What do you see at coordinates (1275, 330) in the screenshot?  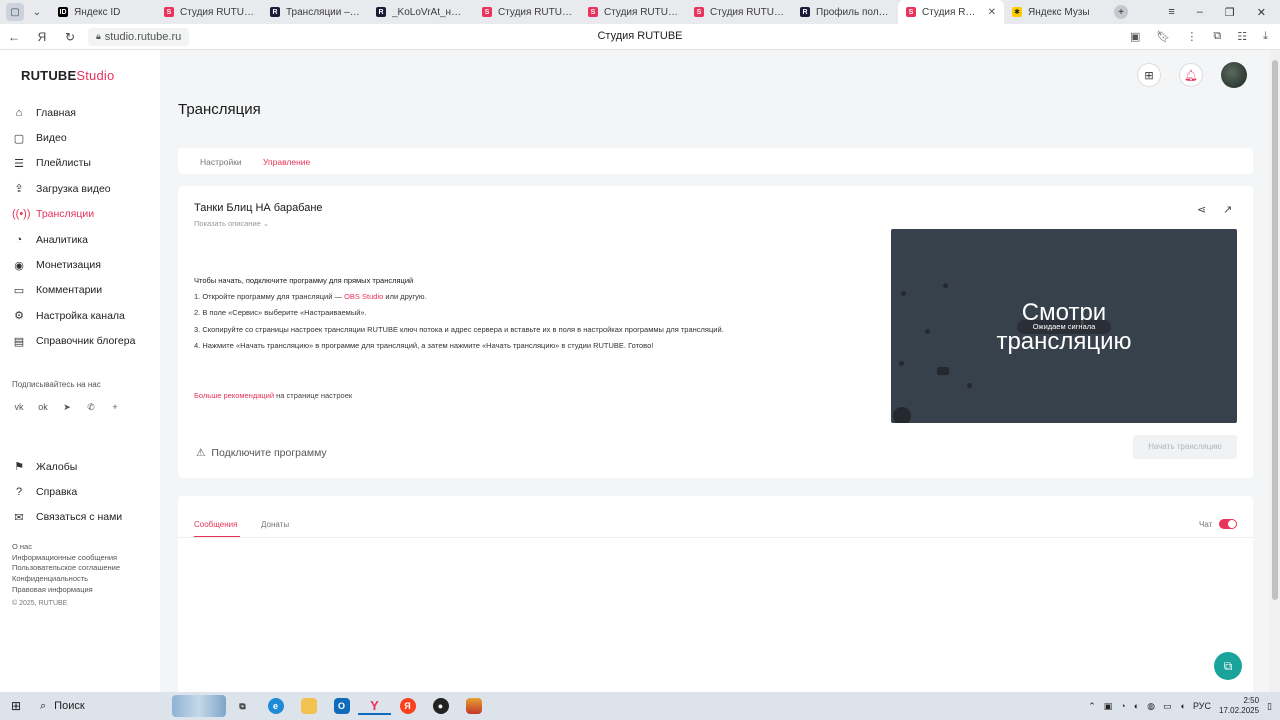 I see `scrollbar-thumb` at bounding box center [1275, 330].